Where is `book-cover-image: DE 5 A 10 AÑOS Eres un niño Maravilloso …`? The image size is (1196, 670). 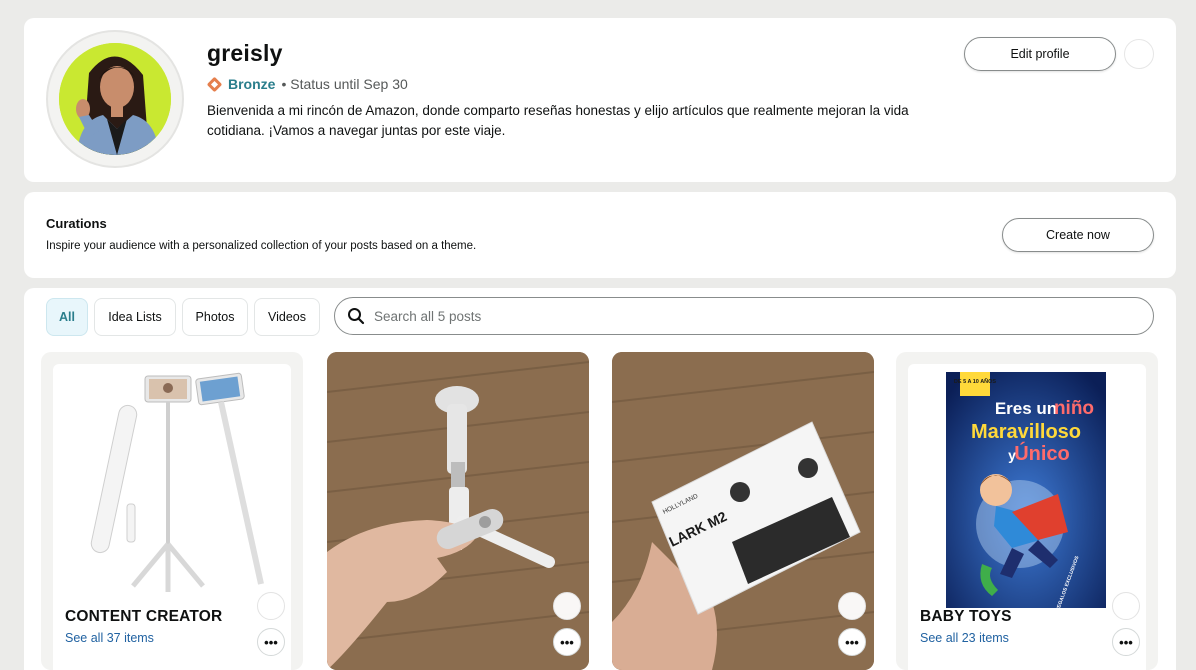
book-cover-image: DE 5 A 10 AÑOS Eres un niño Maravilloso … is located at coordinates (1026, 490).